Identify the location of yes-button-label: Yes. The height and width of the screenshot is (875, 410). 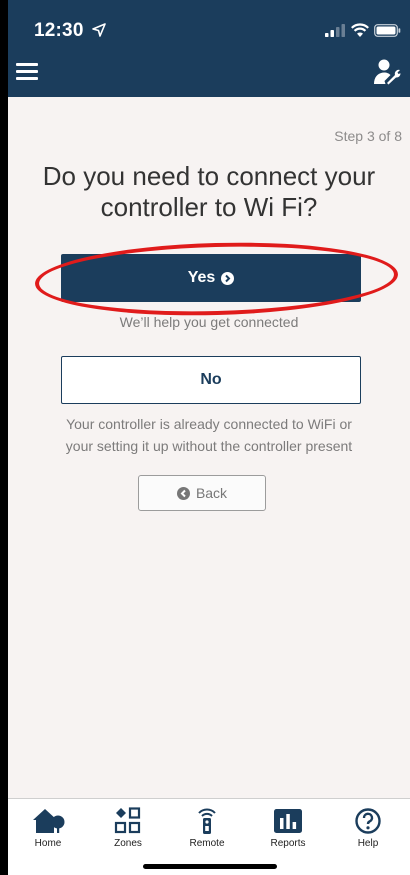
(201, 277).